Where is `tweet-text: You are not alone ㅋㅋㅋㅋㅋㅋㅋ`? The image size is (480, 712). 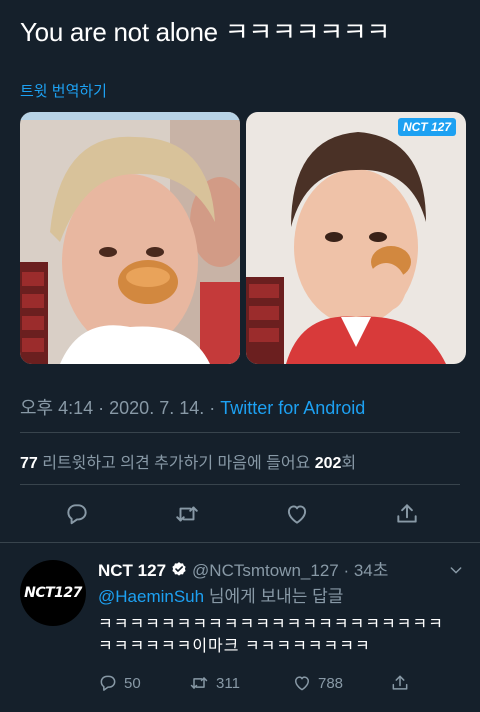 tweet-text: You are not alone ㅋㅋㅋㅋㅋㅋㅋ is located at coordinates (205, 32).